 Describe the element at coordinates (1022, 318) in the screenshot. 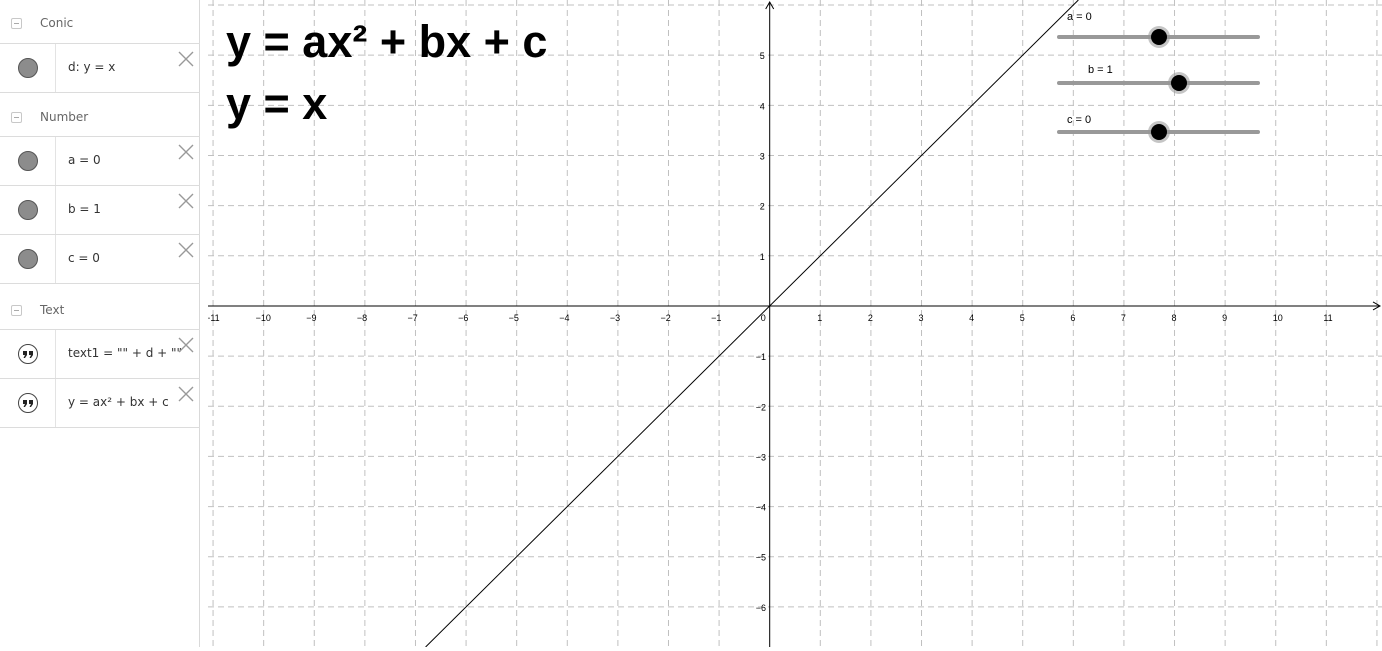

I see `x-tick-label: 5` at that location.